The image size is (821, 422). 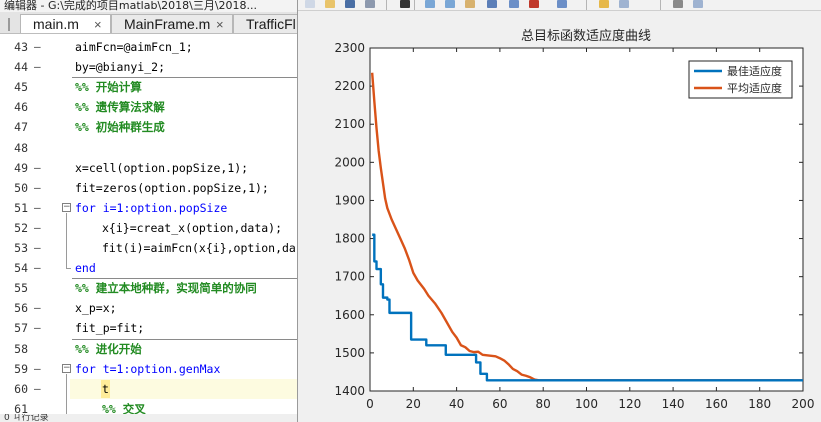 I want to click on code-line: 60 — t, so click(x=148, y=389).